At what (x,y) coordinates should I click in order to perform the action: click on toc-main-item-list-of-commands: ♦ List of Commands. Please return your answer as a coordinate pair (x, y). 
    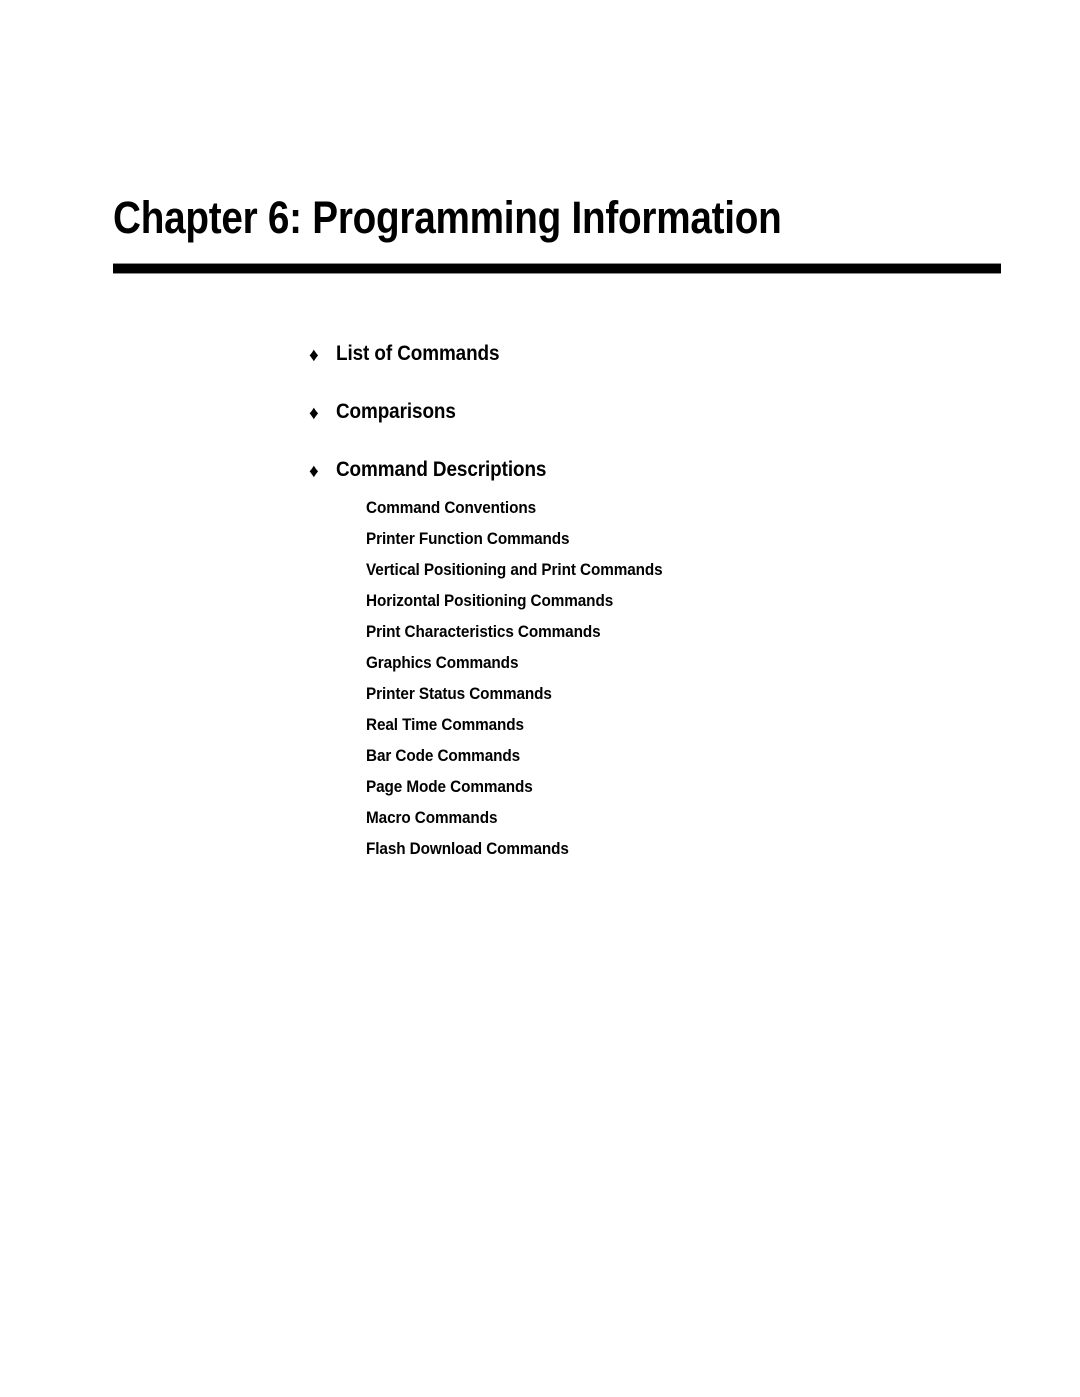
    Looking at the image, I should click on (629, 371).